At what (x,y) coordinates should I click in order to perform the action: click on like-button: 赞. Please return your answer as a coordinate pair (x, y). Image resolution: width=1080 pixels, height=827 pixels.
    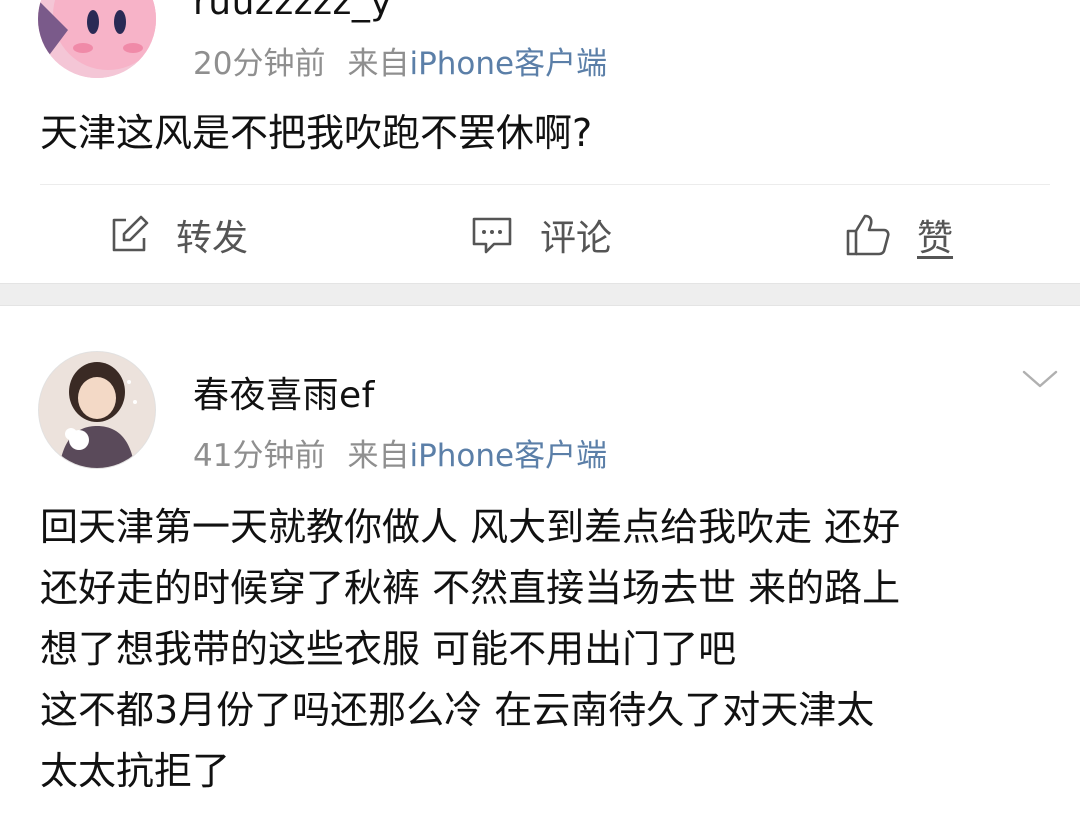
    Looking at the image, I should click on (899, 235).